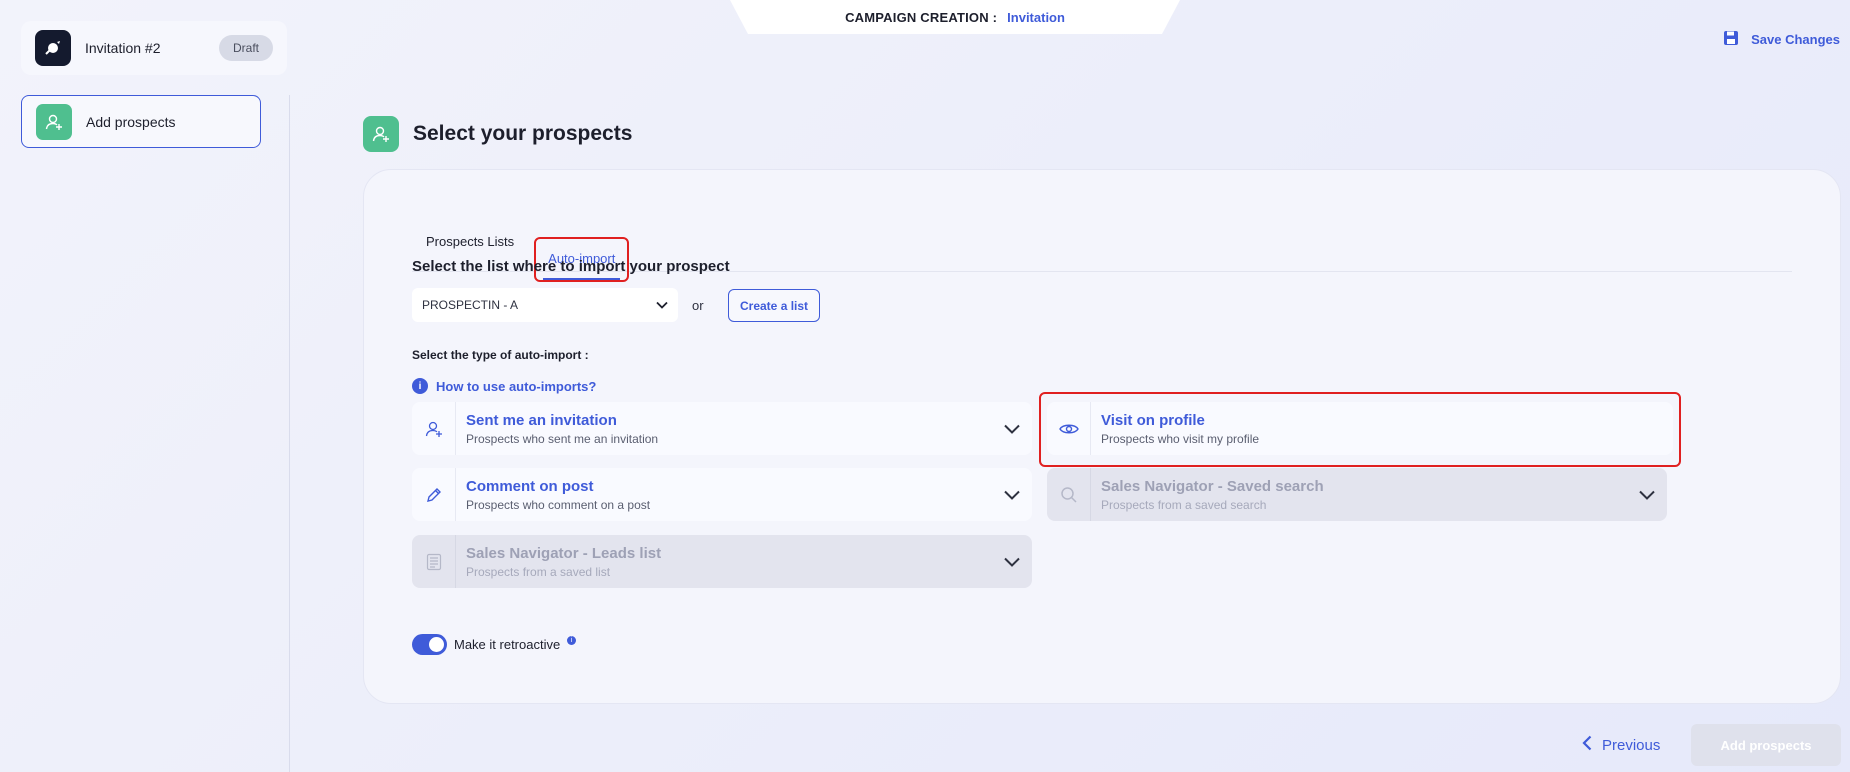 This screenshot has width=1850, height=772. Describe the element at coordinates (1587, 745) in the screenshot. I see `chevron-left-icon` at that location.